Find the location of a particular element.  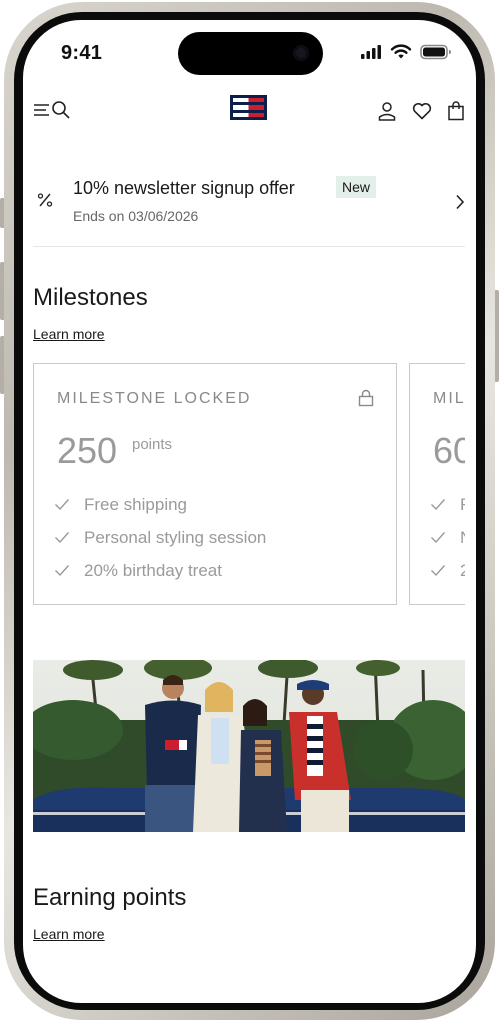

top-nav is located at coordinates (249, 110).